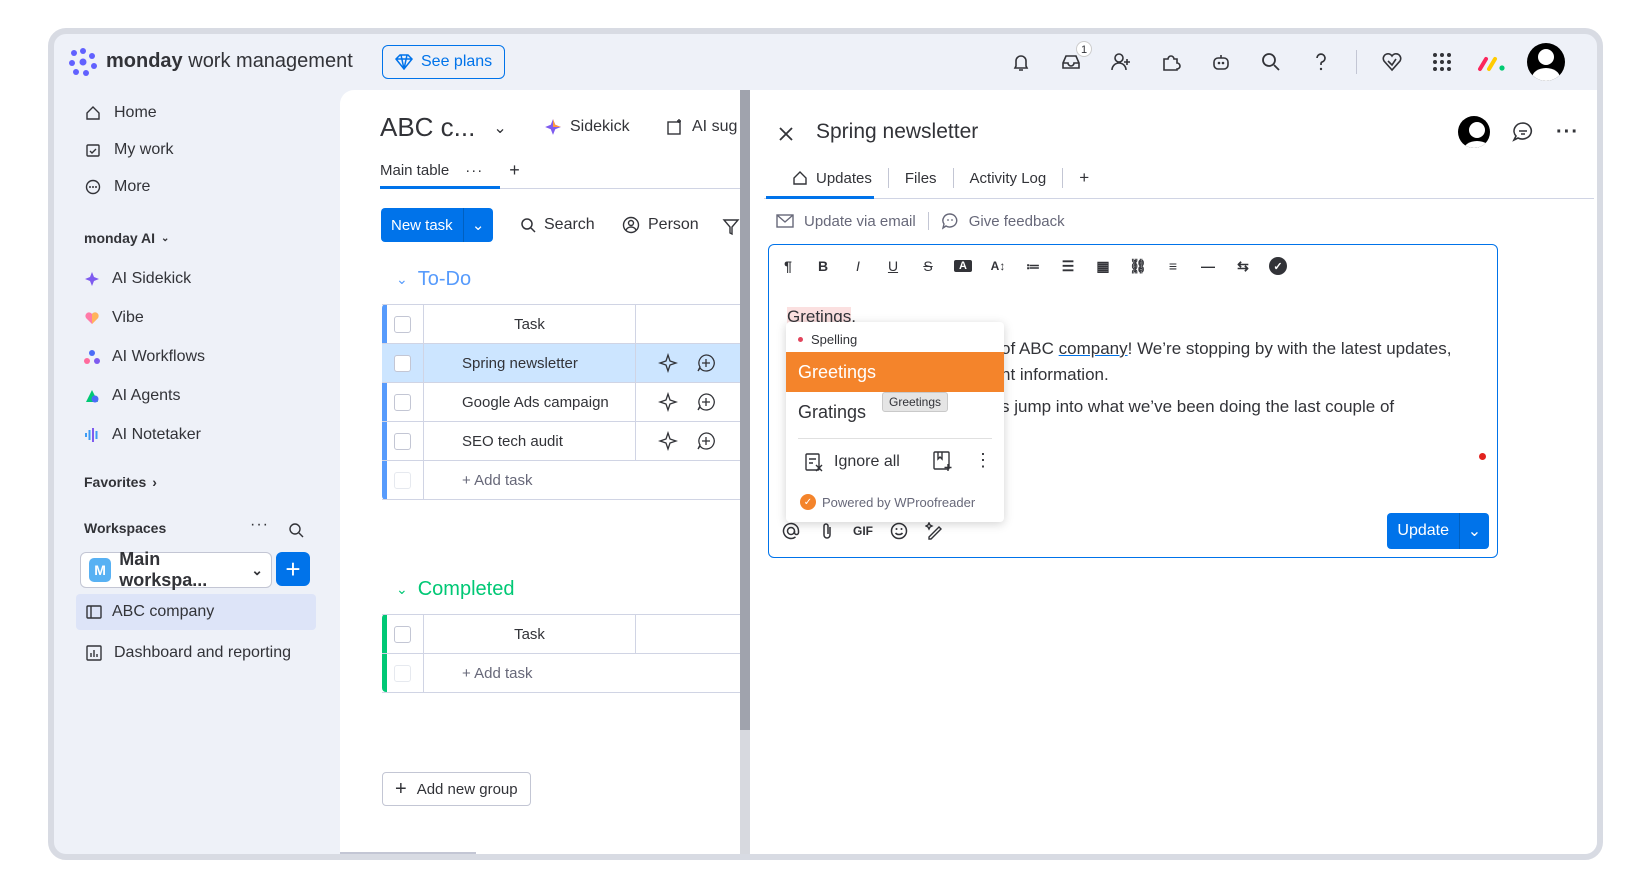  Describe the element at coordinates (117, 187) in the screenshot. I see `sidebar-item-more: More` at that location.